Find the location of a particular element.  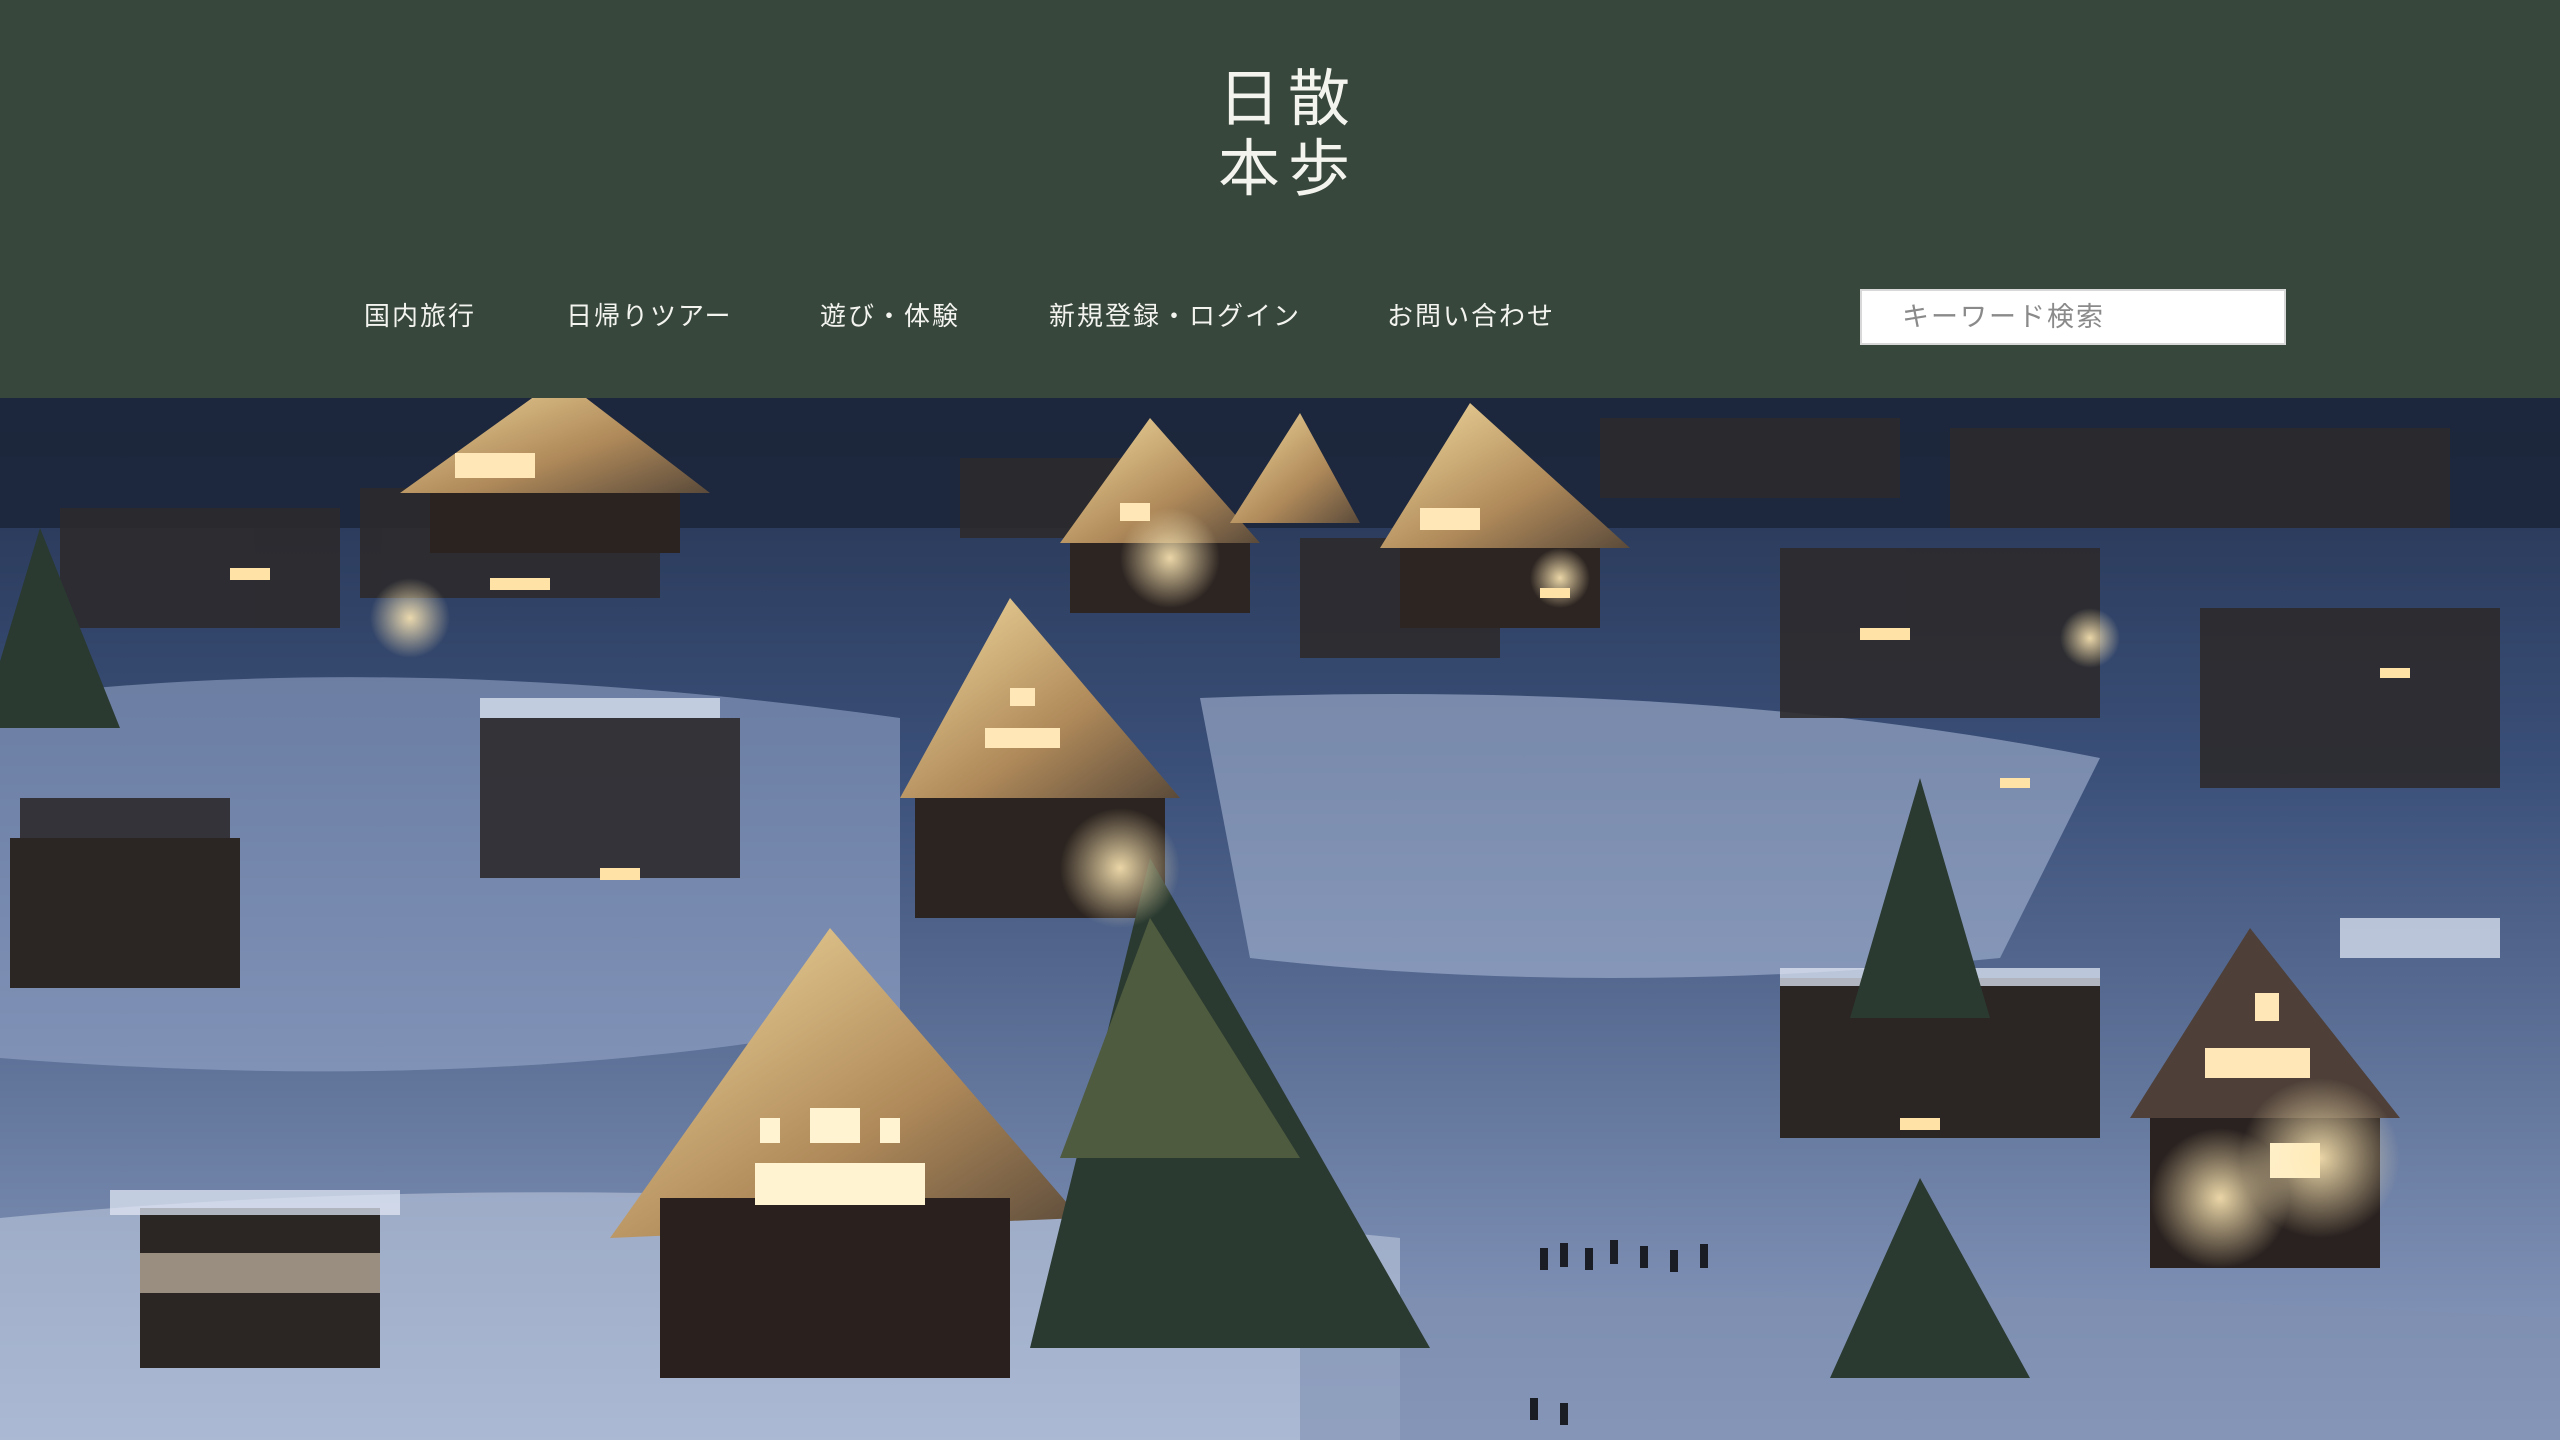

logo-char: 本 is located at coordinates (1248, 168).